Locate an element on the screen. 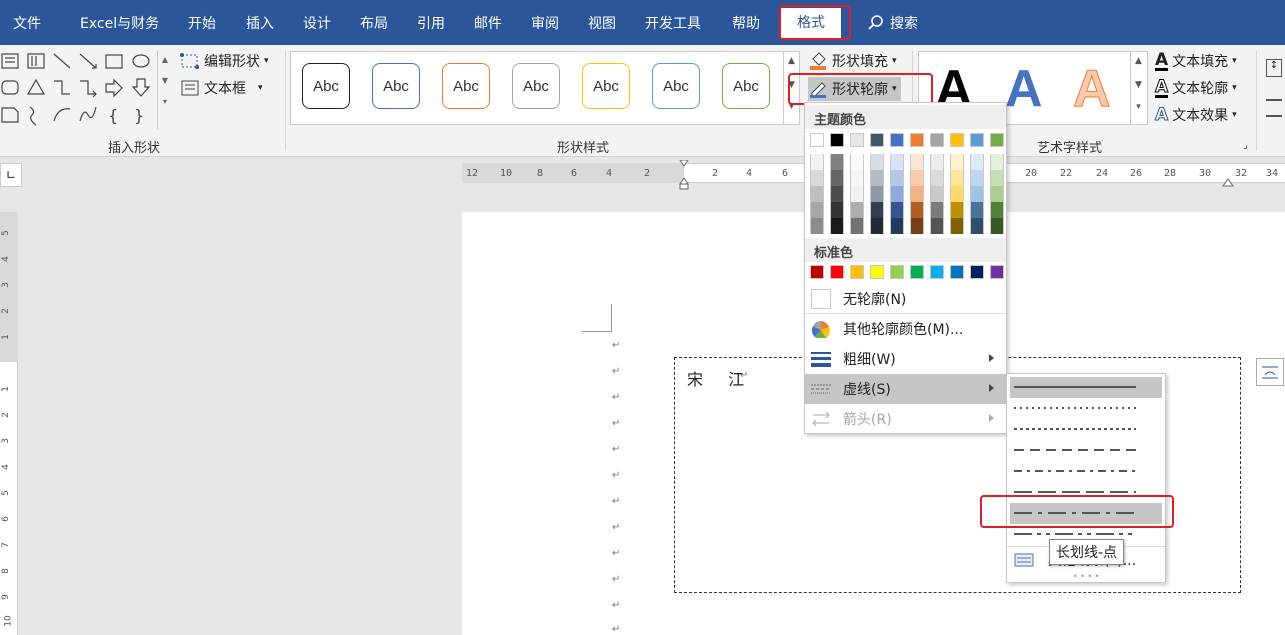  search-box: 搜索 is located at coordinates (893, 23).